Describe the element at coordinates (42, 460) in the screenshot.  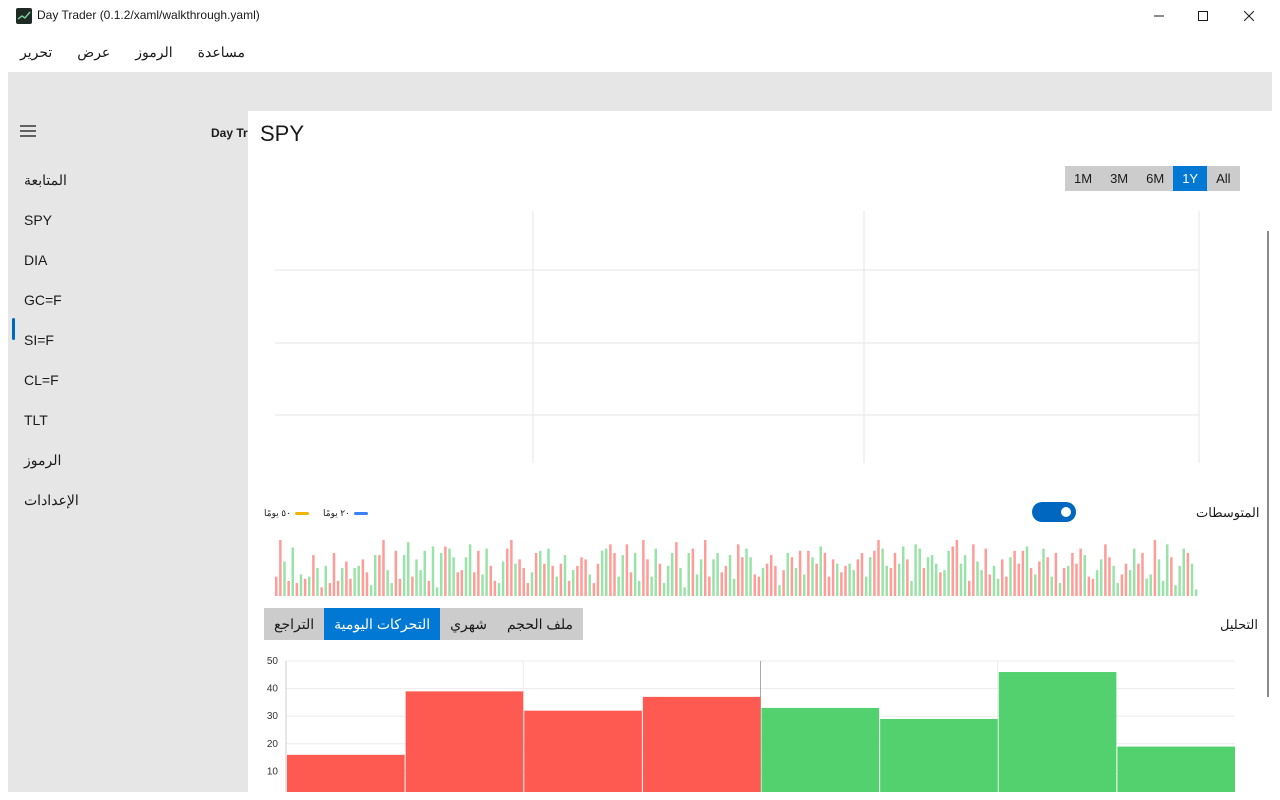
I see `nav-item-symbols: الرموز` at that location.